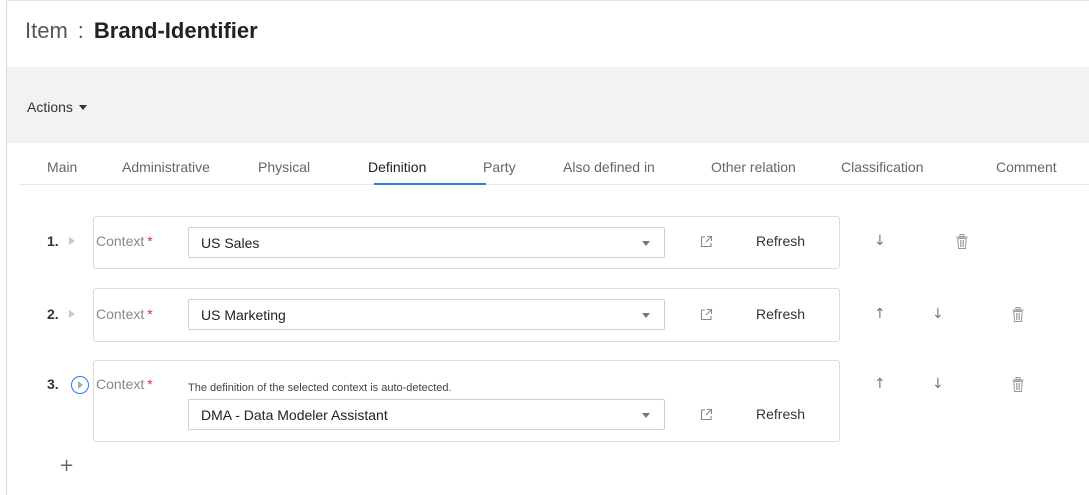 This screenshot has width=1089, height=495. I want to click on row-number: 2., so click(53, 314).